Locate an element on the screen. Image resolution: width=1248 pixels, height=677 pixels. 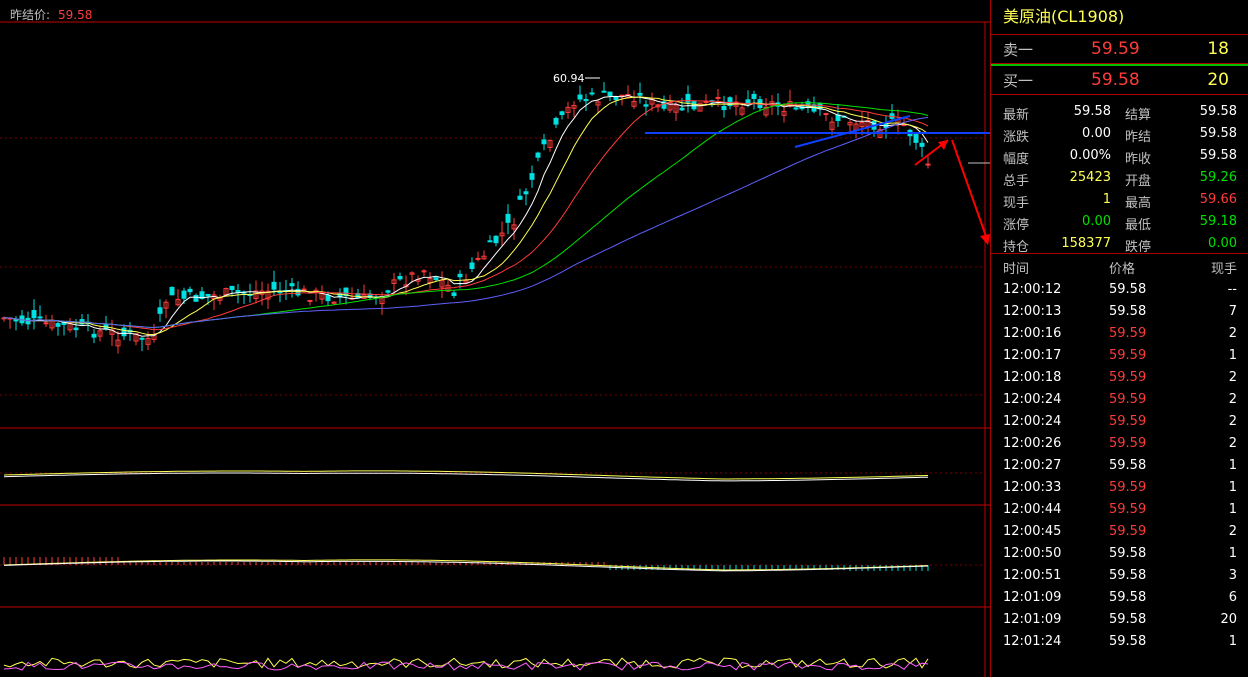
ask-row: 卖一 59.59 18 is located at coordinates (1119, 49).